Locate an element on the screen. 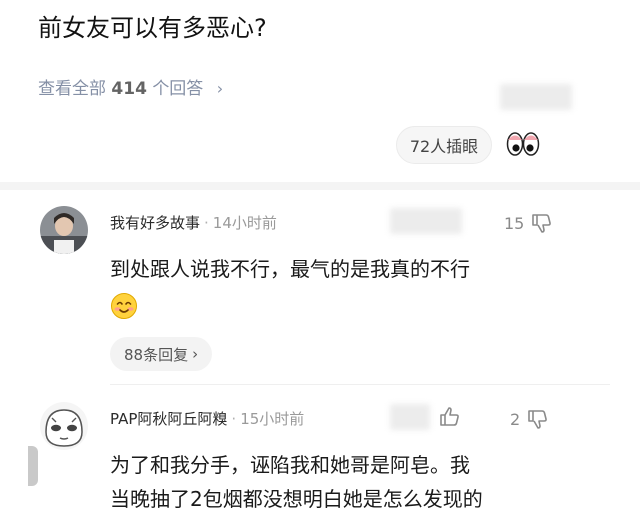  eyes-icon is located at coordinates (523, 144).